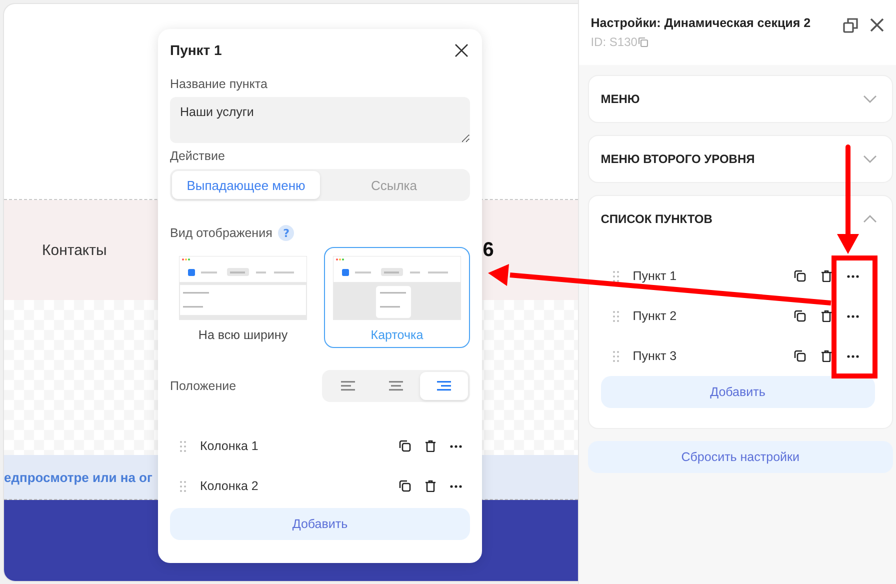 This screenshot has width=896, height=584. I want to click on field-label: Вид отображения, so click(221, 233).